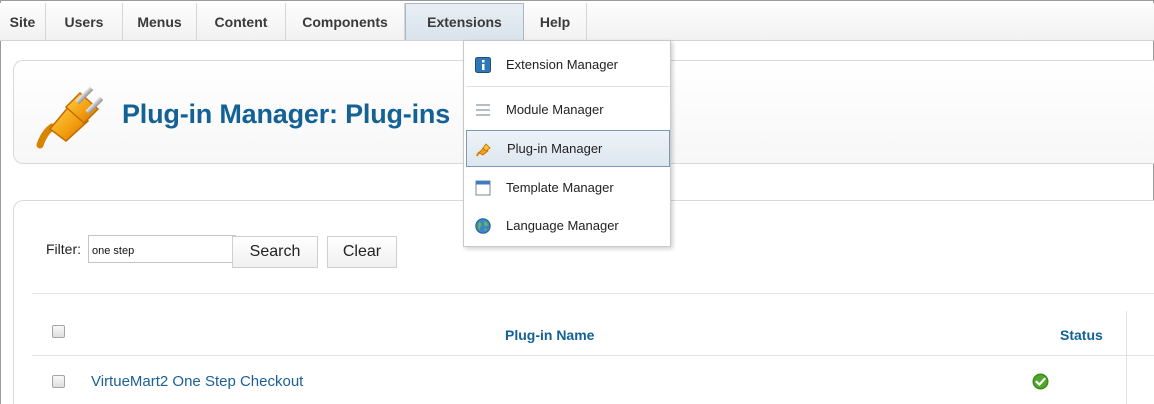 Image resolution: width=1154 pixels, height=404 pixels. Describe the element at coordinates (560, 187) in the screenshot. I see `dropdown-item-label: Template Manager` at that location.